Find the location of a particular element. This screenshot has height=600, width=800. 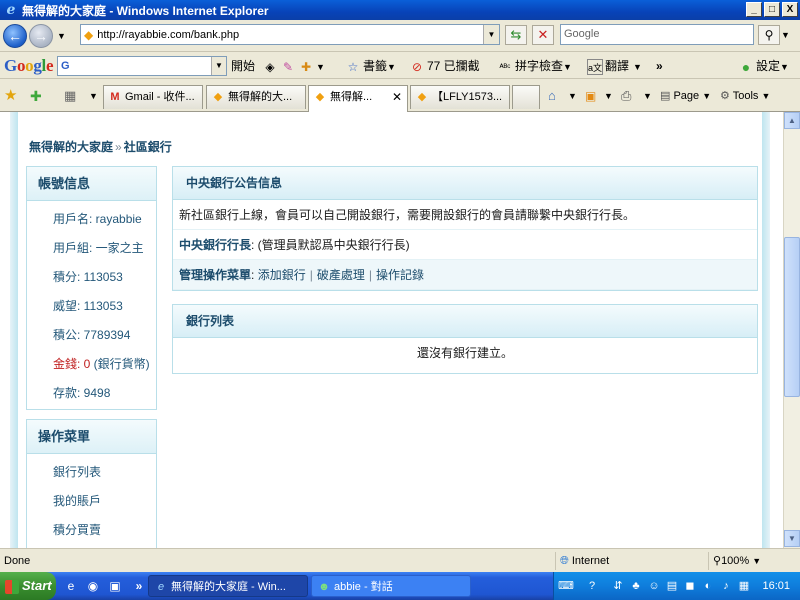

close-tab-icon: ✕ is located at coordinates (397, 97).